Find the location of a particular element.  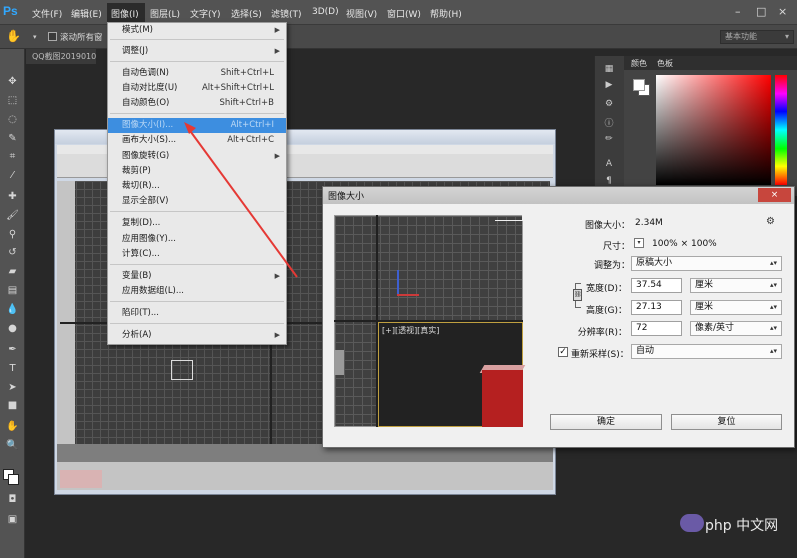

eraser-tool-icon: ▰ is located at coordinates (12, 271).